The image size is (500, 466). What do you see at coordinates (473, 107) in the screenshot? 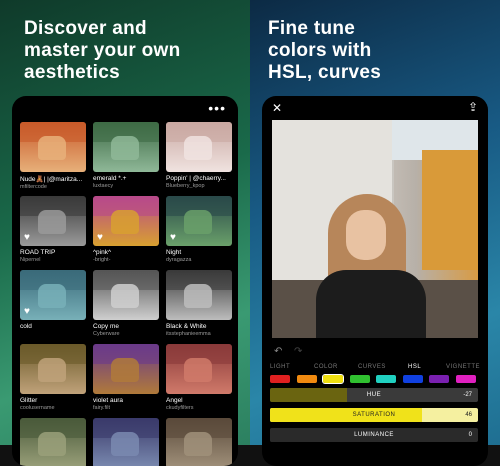
I see `share-icon: ⇪` at bounding box center [473, 107].